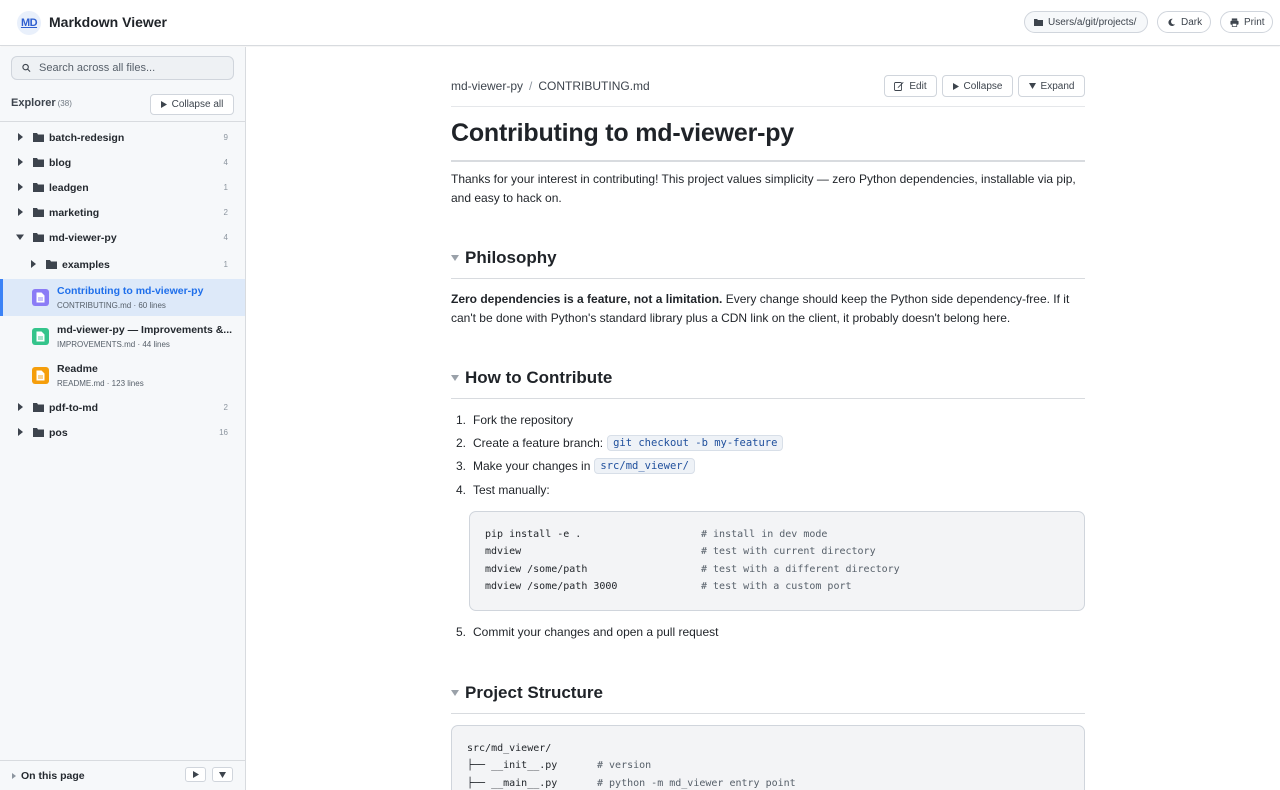 The width and height of the screenshot is (1280, 790). Describe the element at coordinates (622, 133) in the screenshot. I see `page-title: Contributing to md-viewer-py` at that location.